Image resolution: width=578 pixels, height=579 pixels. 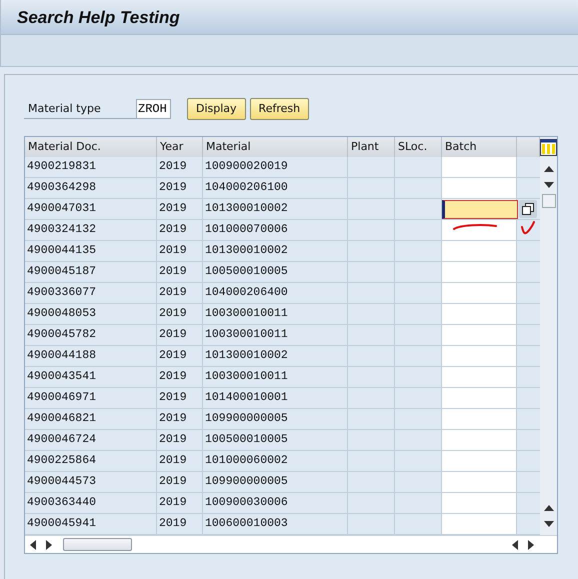 I want to click on table-cell: 4900219831, so click(x=91, y=167).